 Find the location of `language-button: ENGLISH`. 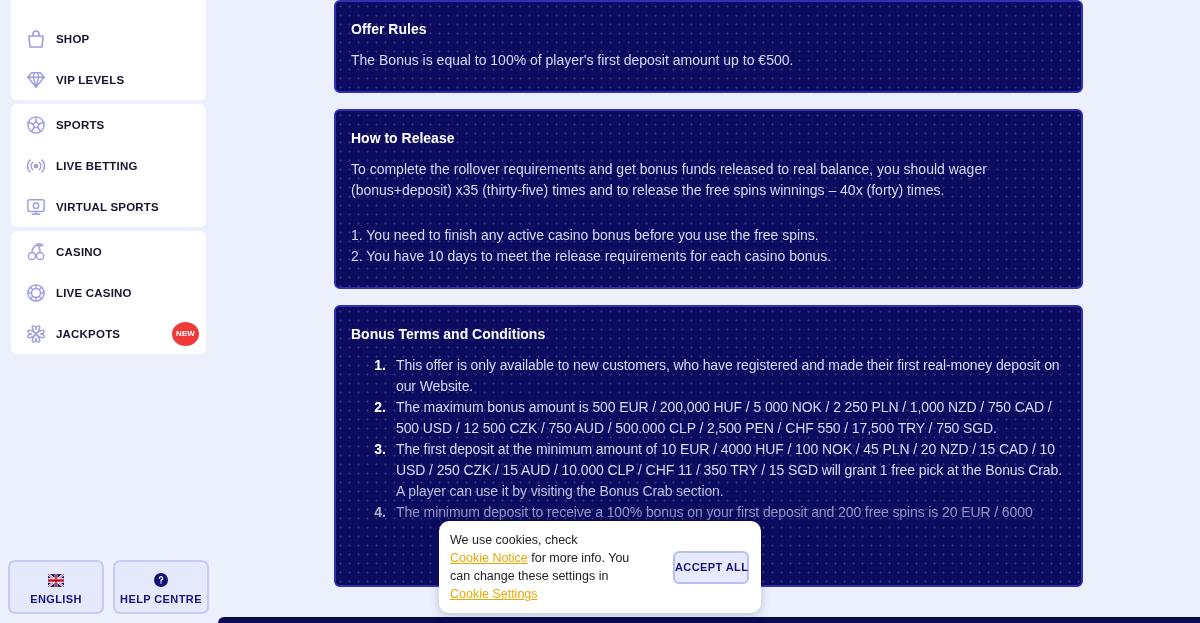

language-button: ENGLISH is located at coordinates (56, 587).